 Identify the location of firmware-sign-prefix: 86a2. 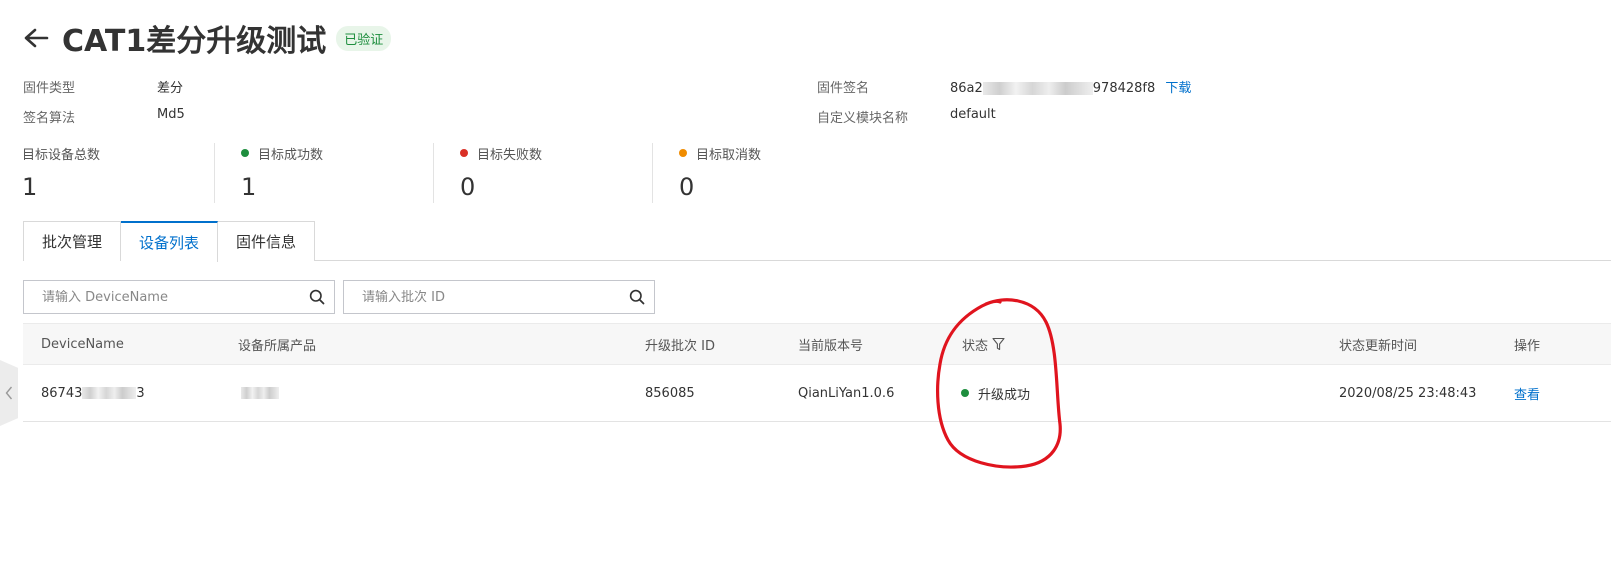
(966, 88).